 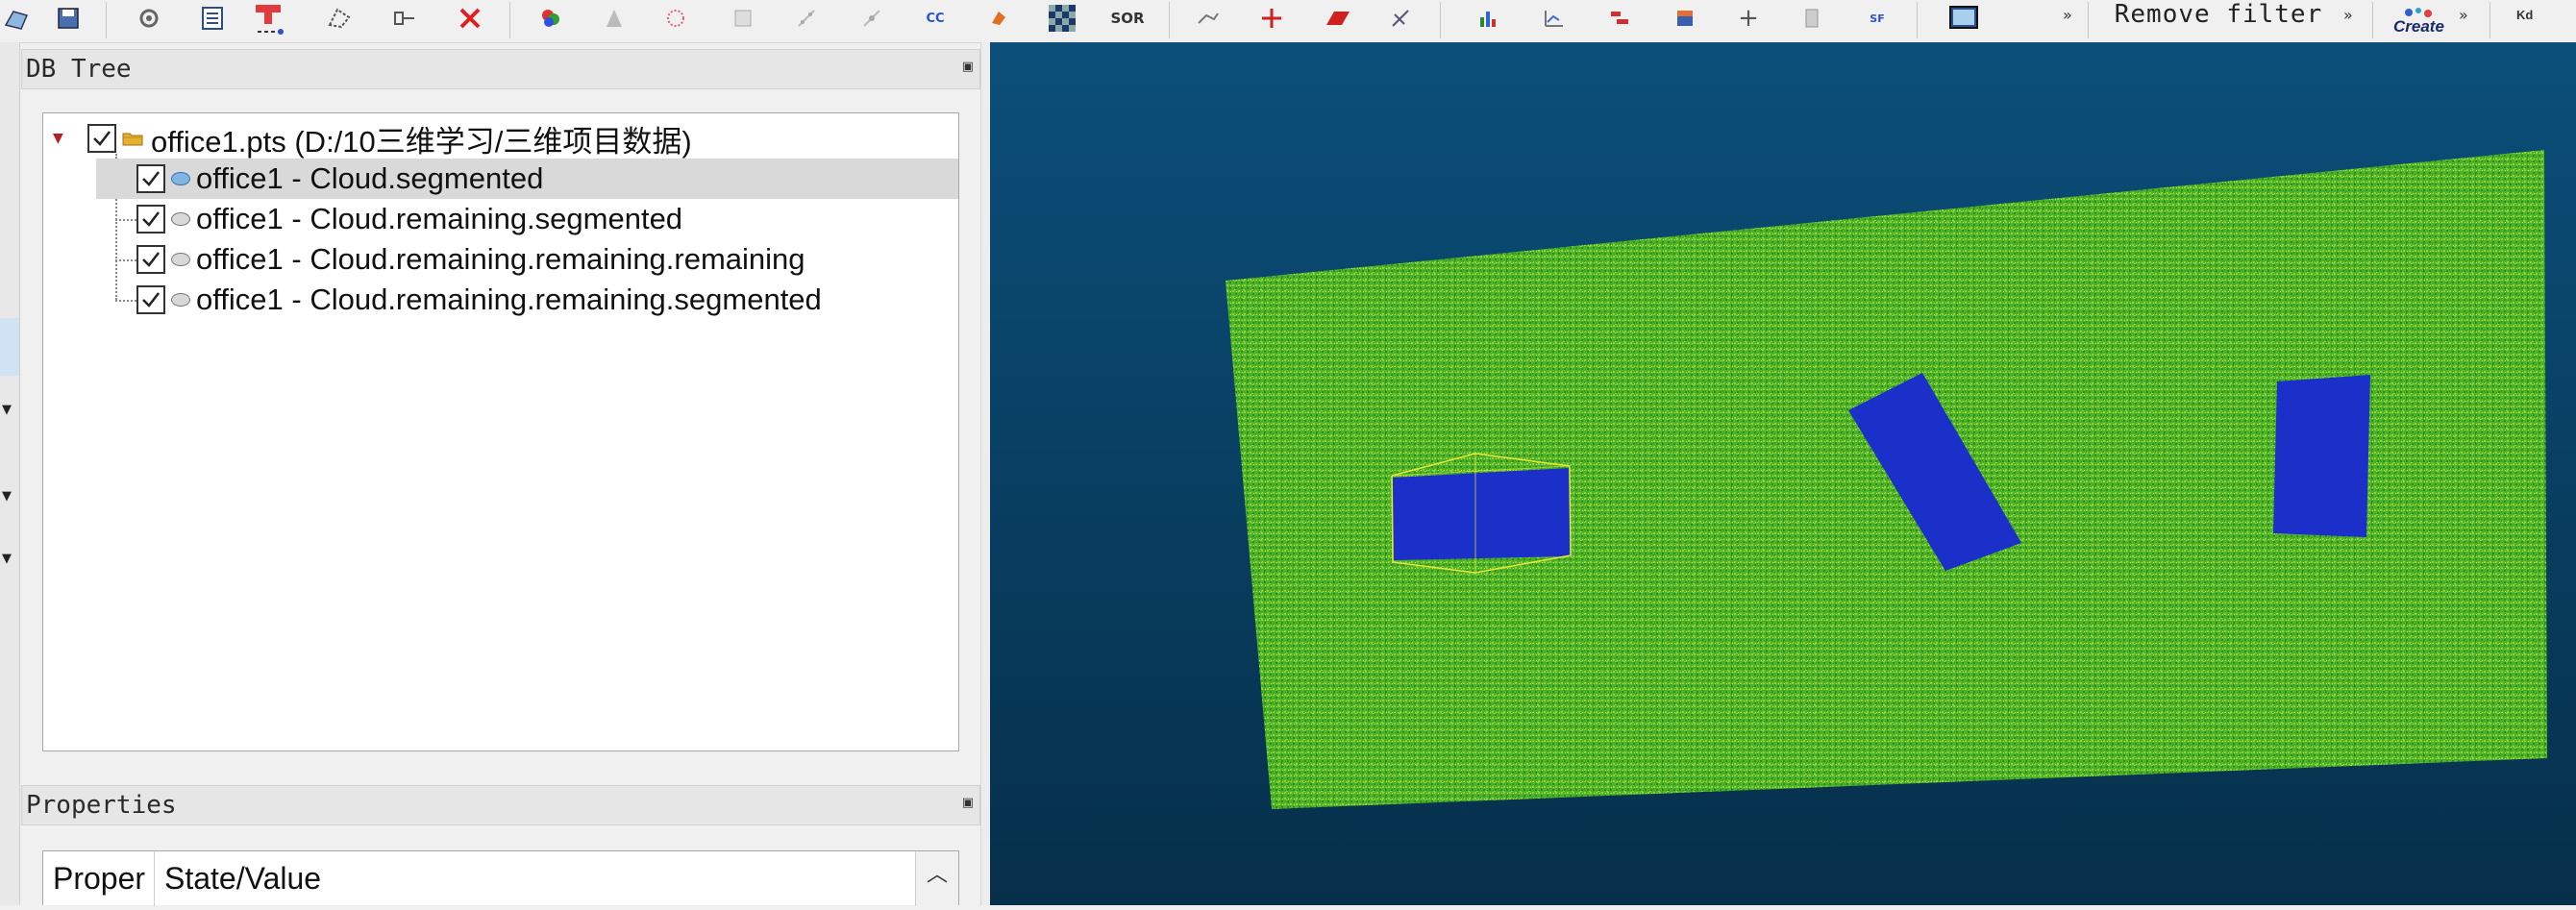 I want to click on toolbar-more-3: », so click(x=2463, y=15).